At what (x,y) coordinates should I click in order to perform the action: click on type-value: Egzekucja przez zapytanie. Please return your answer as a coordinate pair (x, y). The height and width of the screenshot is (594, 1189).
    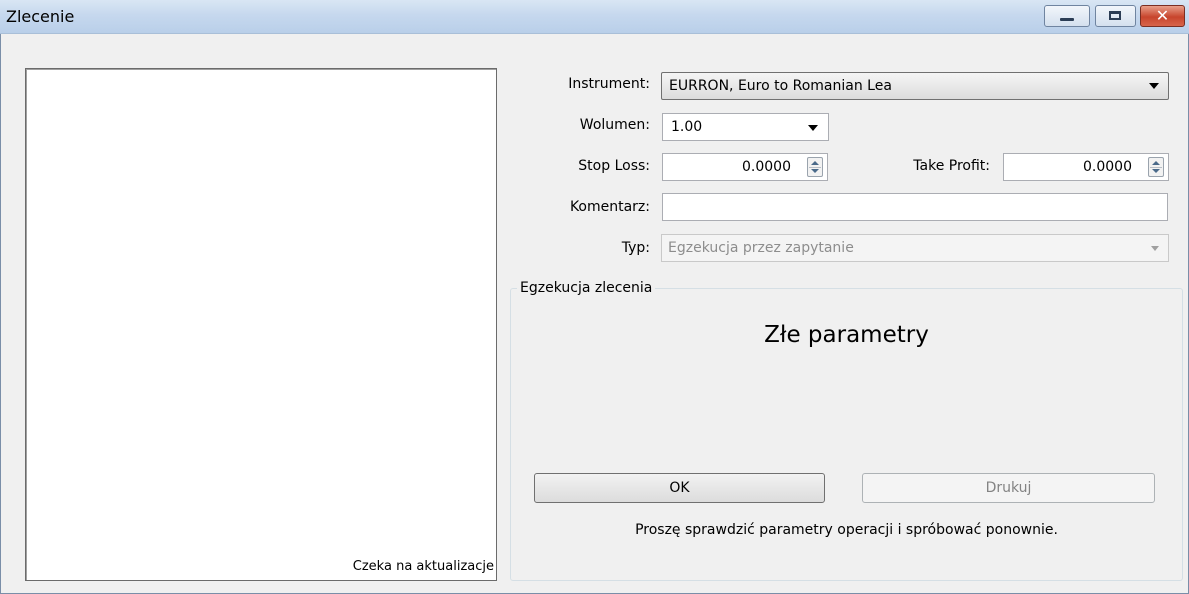
    Looking at the image, I should click on (761, 248).